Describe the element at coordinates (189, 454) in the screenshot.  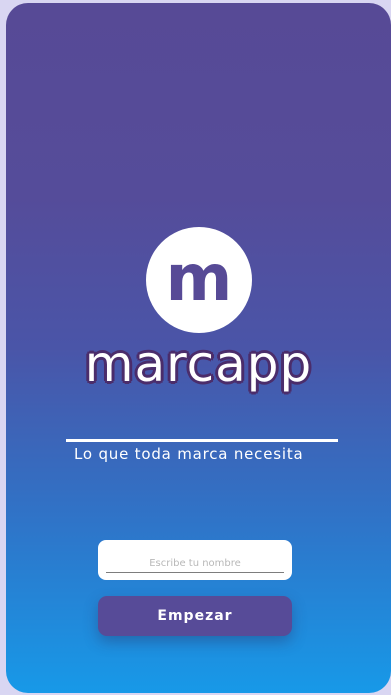
I see `tagline: Lo que toda marca necesita` at that location.